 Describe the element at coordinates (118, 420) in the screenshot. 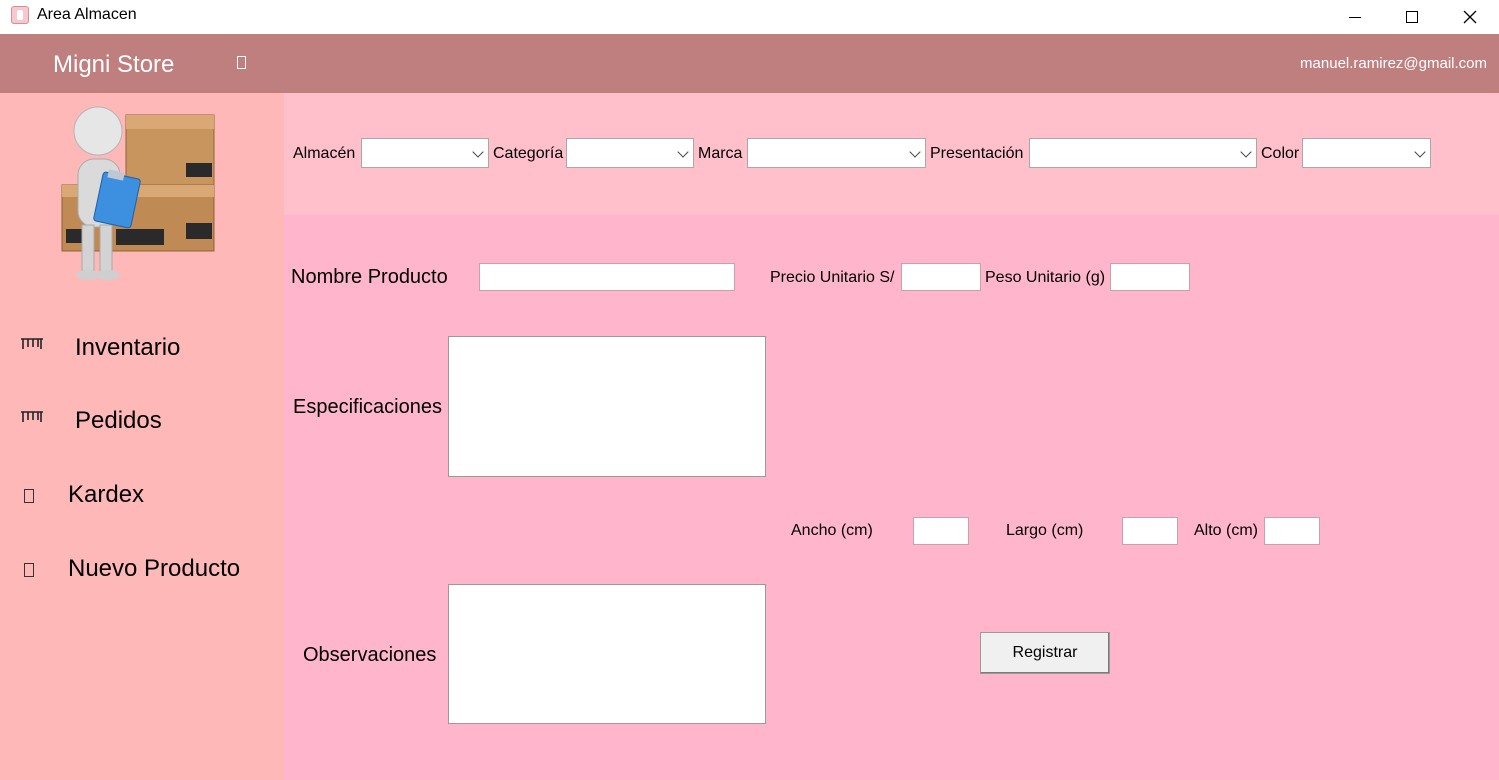

I see `sidebar-item-label: Pedidos` at that location.